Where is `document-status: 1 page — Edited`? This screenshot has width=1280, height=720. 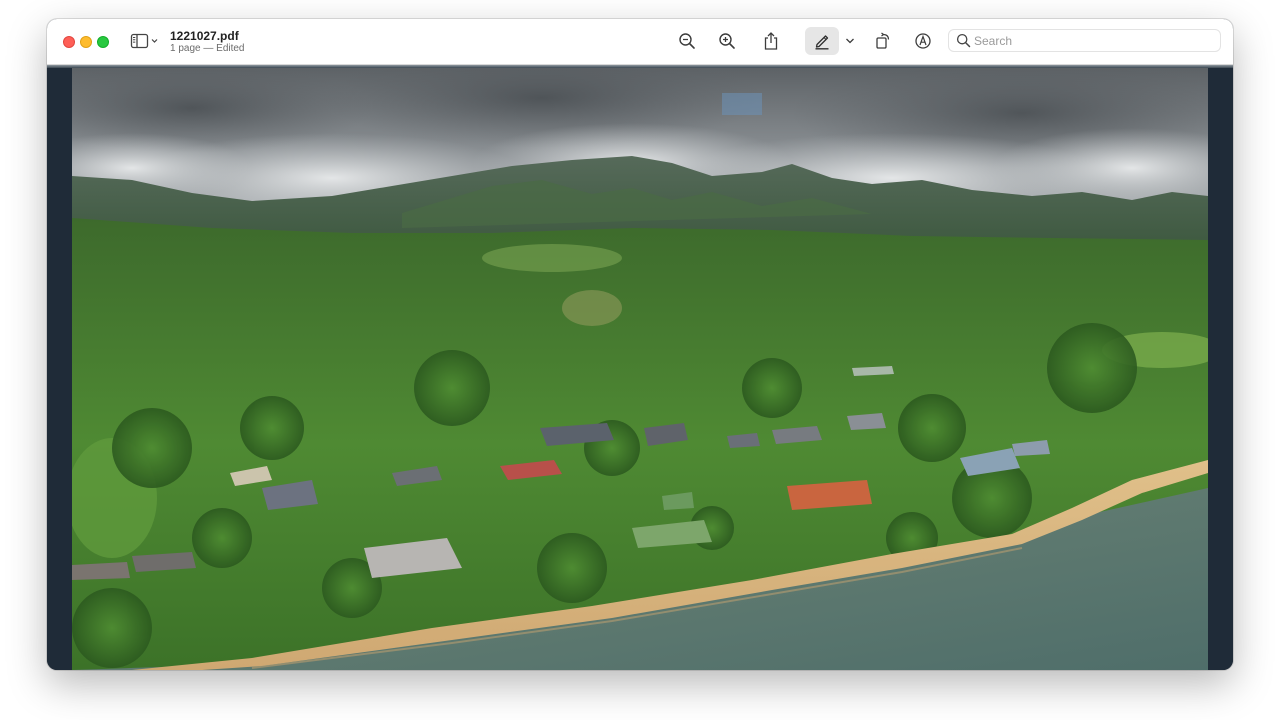 document-status: 1 page — Edited is located at coordinates (207, 48).